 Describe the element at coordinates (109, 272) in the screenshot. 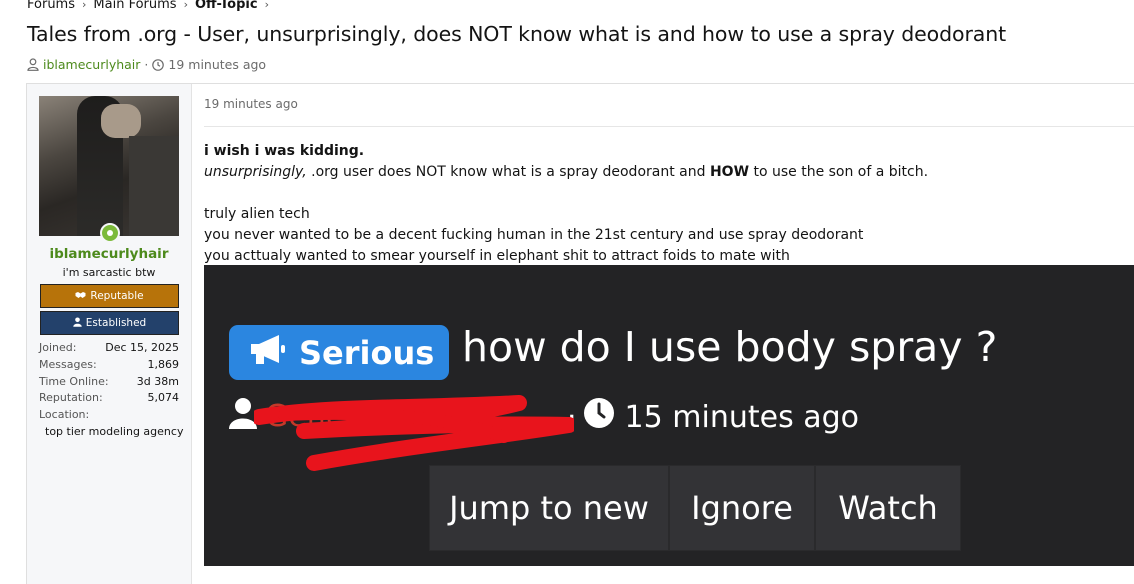

I see `author-user-title: i'm sarcastic btw` at that location.